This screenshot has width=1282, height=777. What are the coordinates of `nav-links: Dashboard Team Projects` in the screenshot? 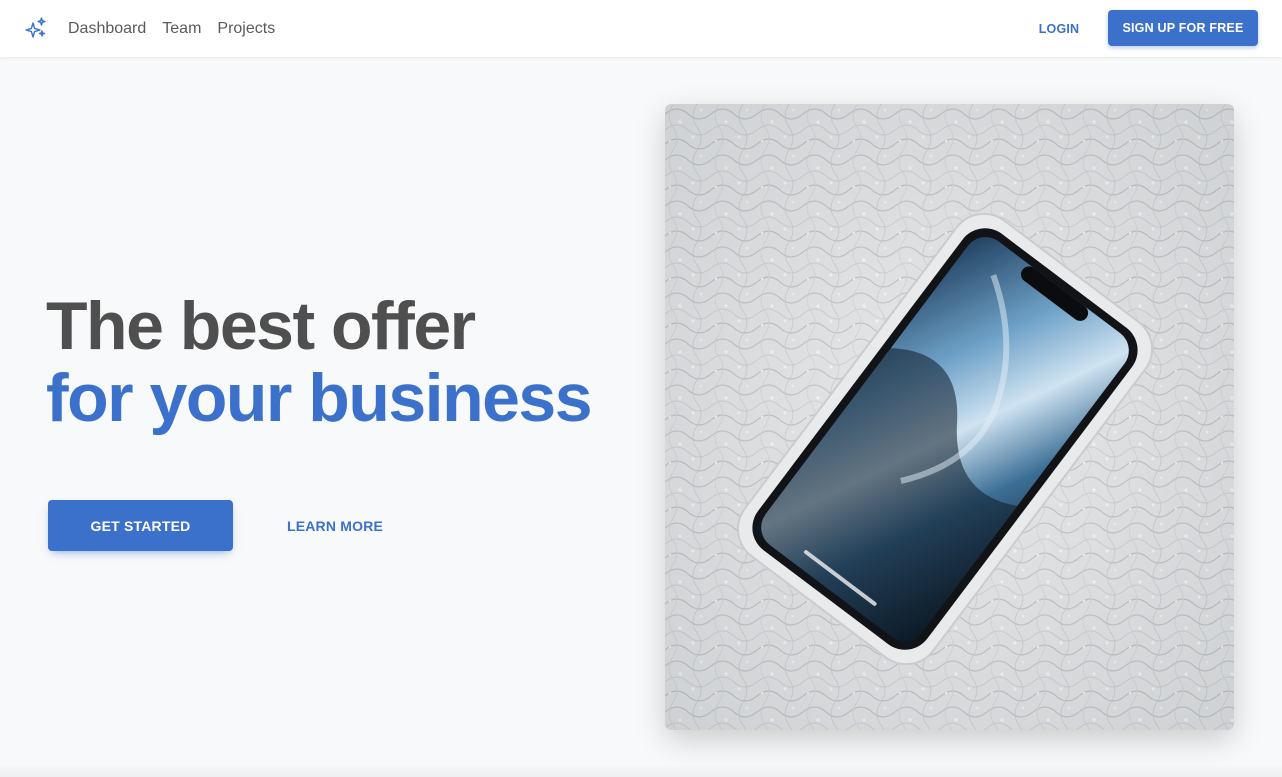 It's located at (179, 28).